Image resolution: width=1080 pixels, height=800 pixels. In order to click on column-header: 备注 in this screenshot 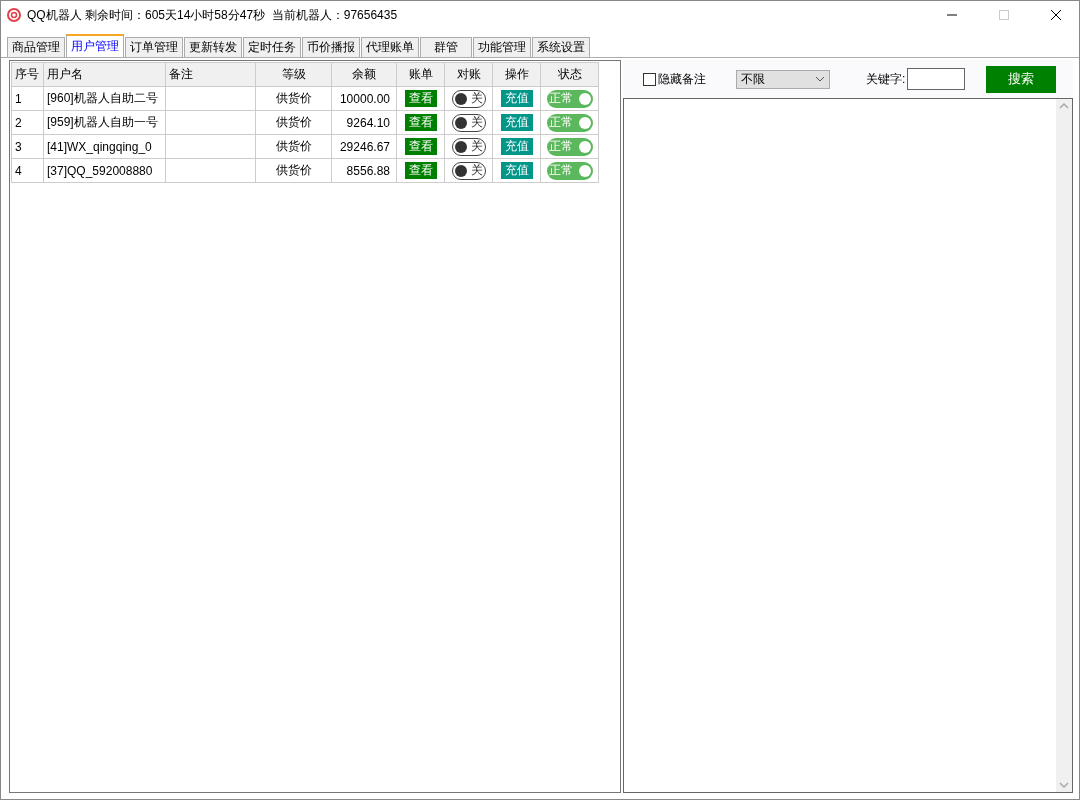, I will do `click(211, 75)`.